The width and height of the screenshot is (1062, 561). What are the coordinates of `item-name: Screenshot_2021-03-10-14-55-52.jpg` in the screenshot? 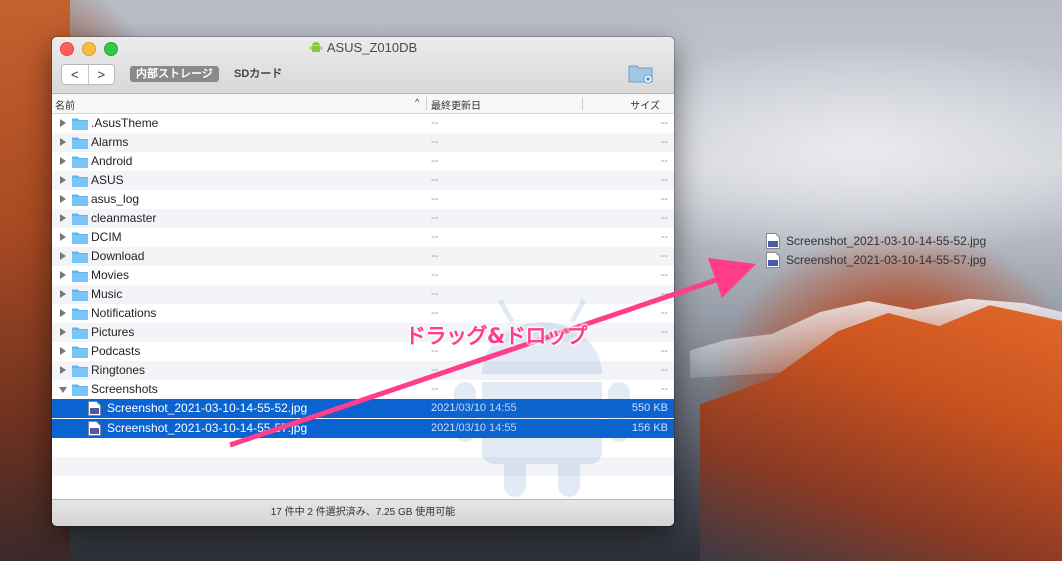 It's located at (207, 408).